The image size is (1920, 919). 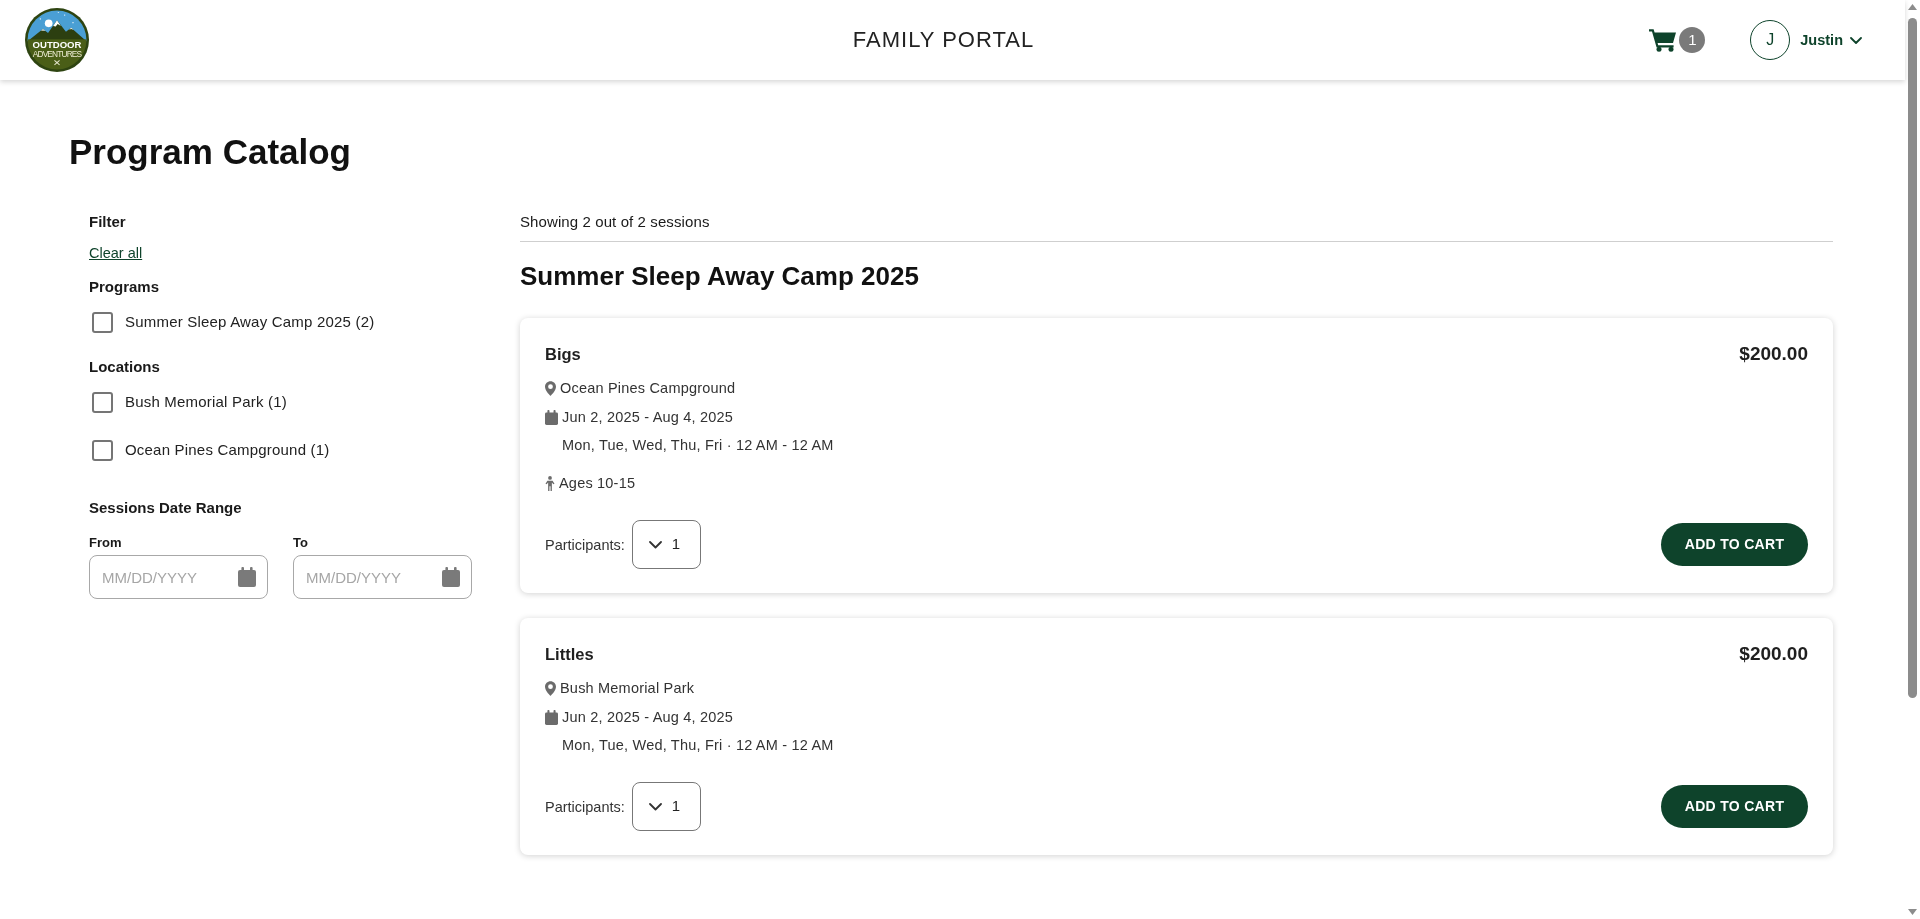 I want to click on date-field-label: To, so click(x=301, y=543).